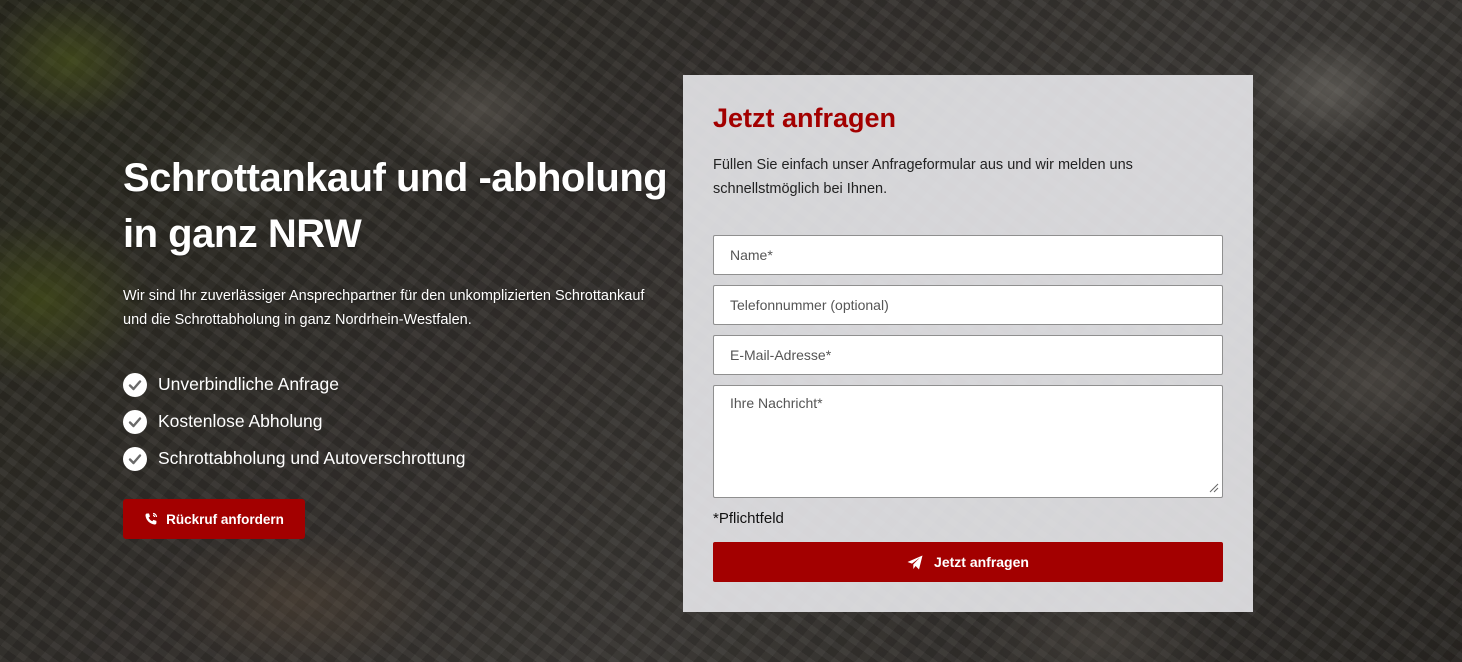 This screenshot has height=662, width=1462. Describe the element at coordinates (403, 206) in the screenshot. I see `hero-title: Schrottankauf und -abholung in ganz NRW` at that location.